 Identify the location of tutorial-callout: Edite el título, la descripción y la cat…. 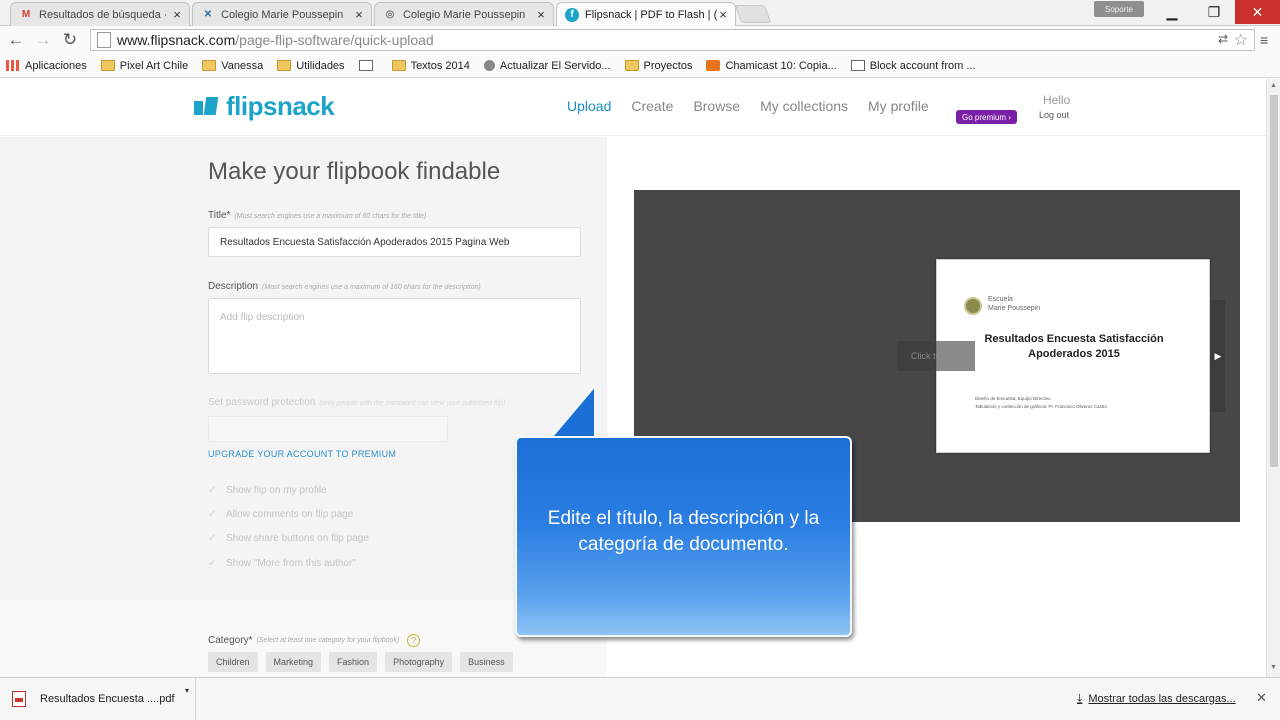
(683, 536).